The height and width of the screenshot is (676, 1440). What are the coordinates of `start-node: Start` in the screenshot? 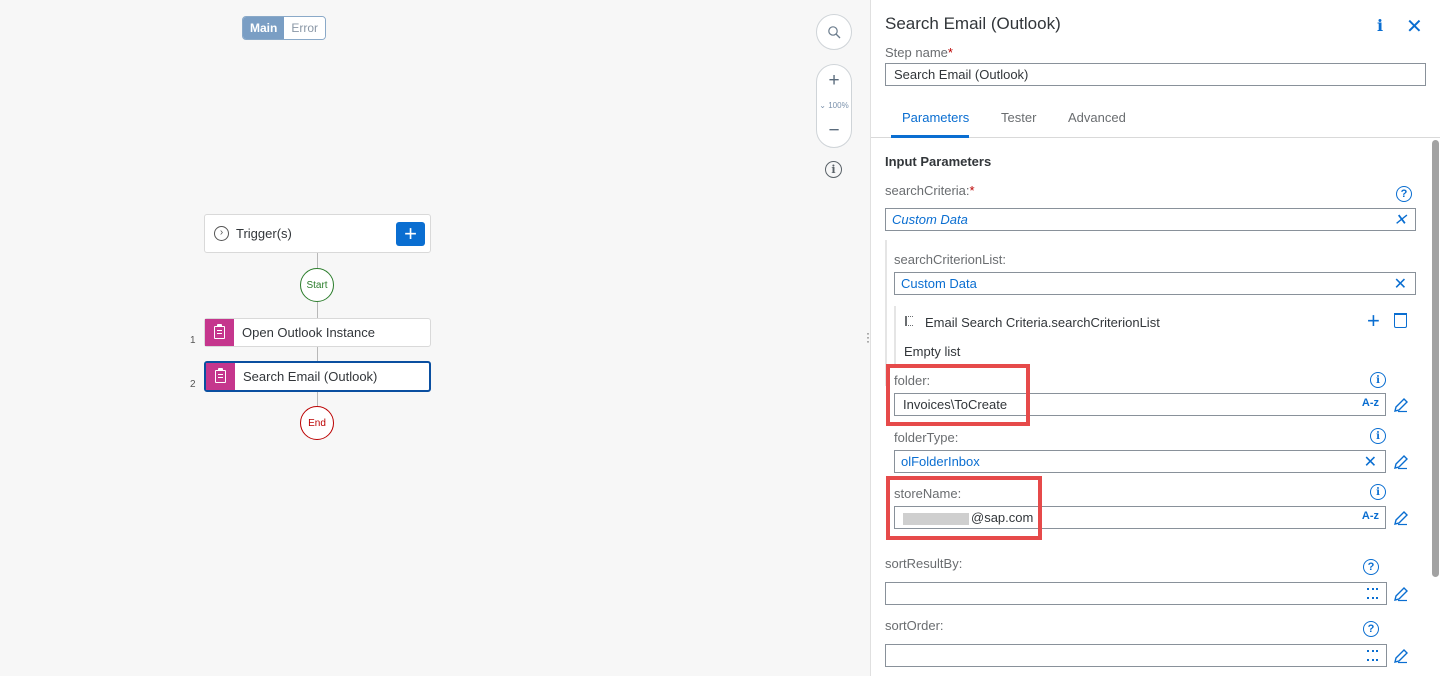 It's located at (317, 285).